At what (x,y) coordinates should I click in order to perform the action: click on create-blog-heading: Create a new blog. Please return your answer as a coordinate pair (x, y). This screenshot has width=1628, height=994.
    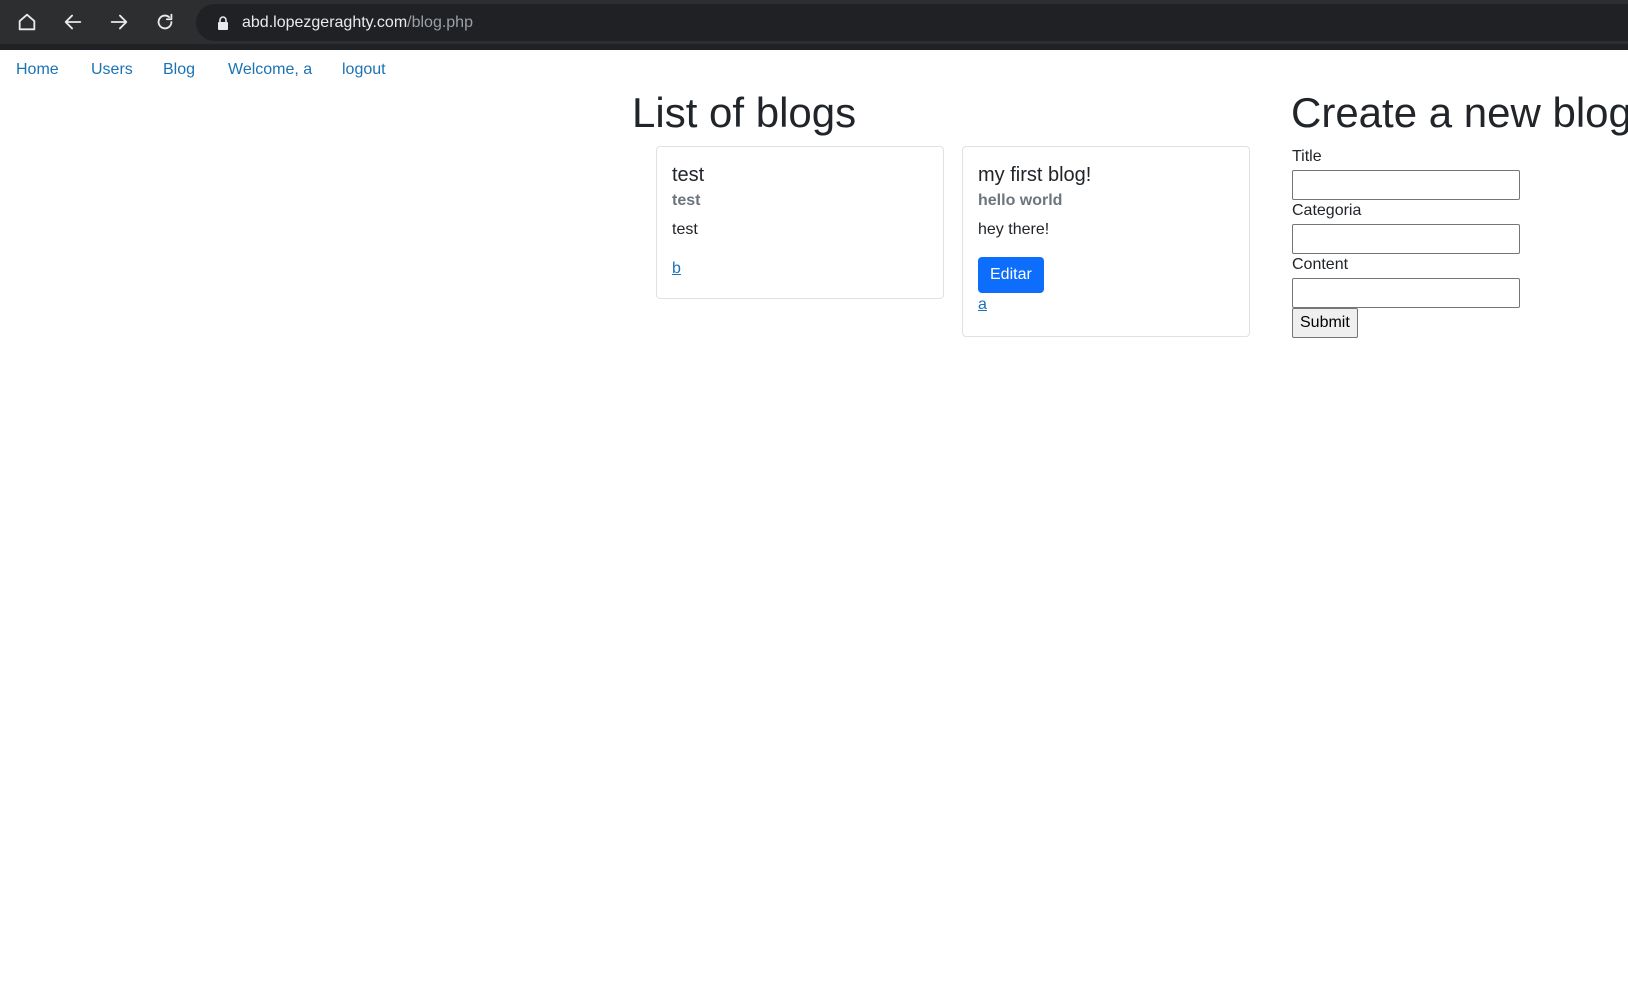
    Looking at the image, I should click on (1459, 112).